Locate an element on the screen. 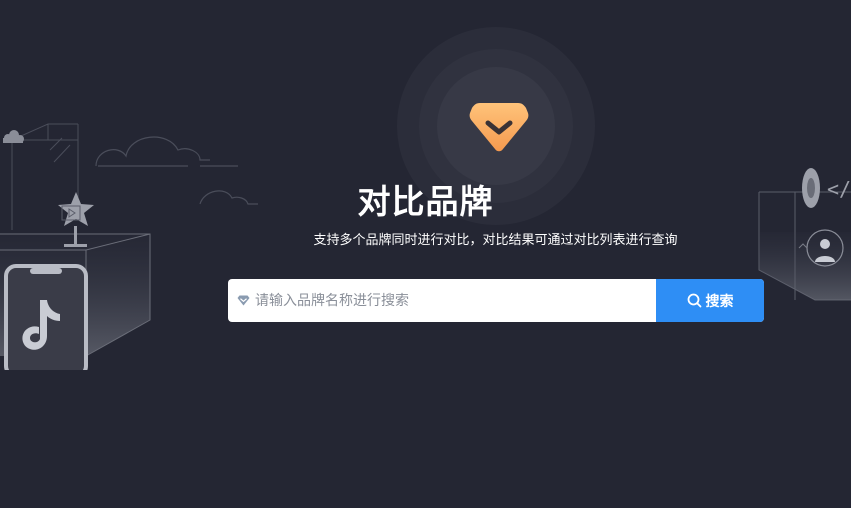  diamond-chevron-icon is located at coordinates (499, 127).